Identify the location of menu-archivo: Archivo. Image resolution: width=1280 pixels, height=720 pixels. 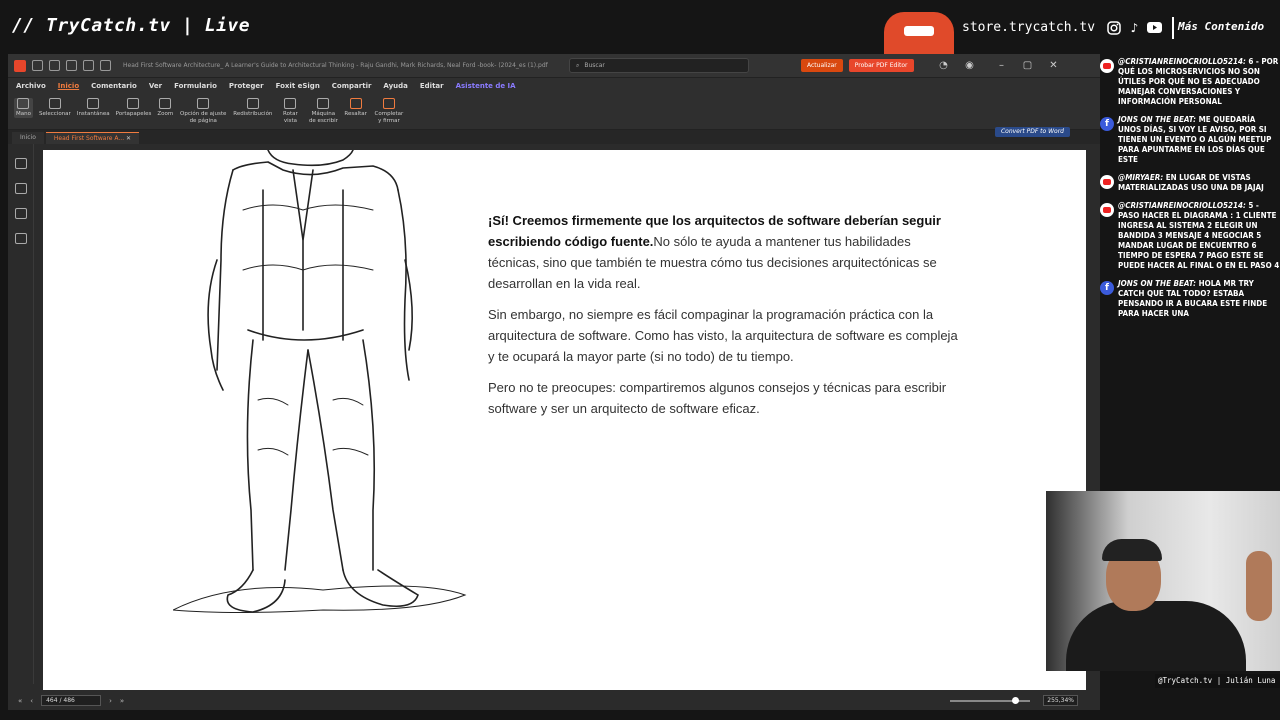
(31, 86).